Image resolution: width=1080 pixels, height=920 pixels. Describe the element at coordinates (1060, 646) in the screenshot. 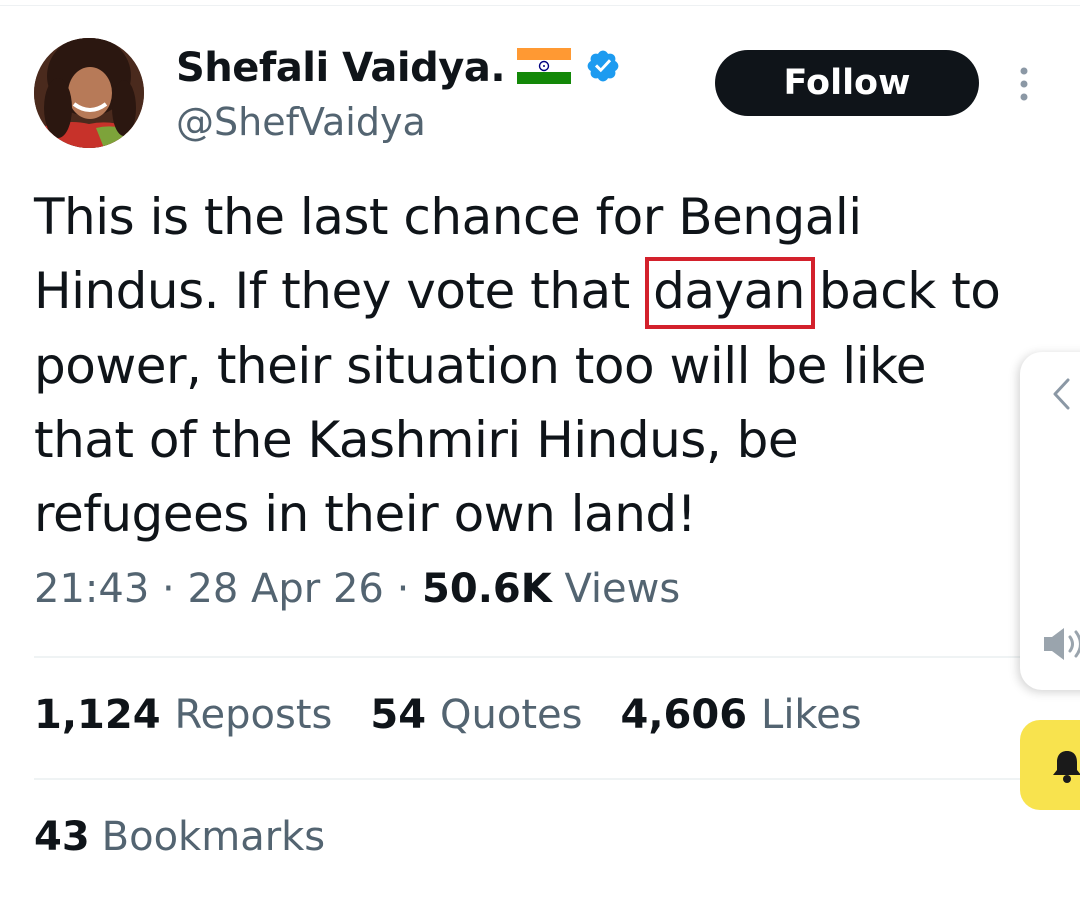

I see `volume-icon` at that location.